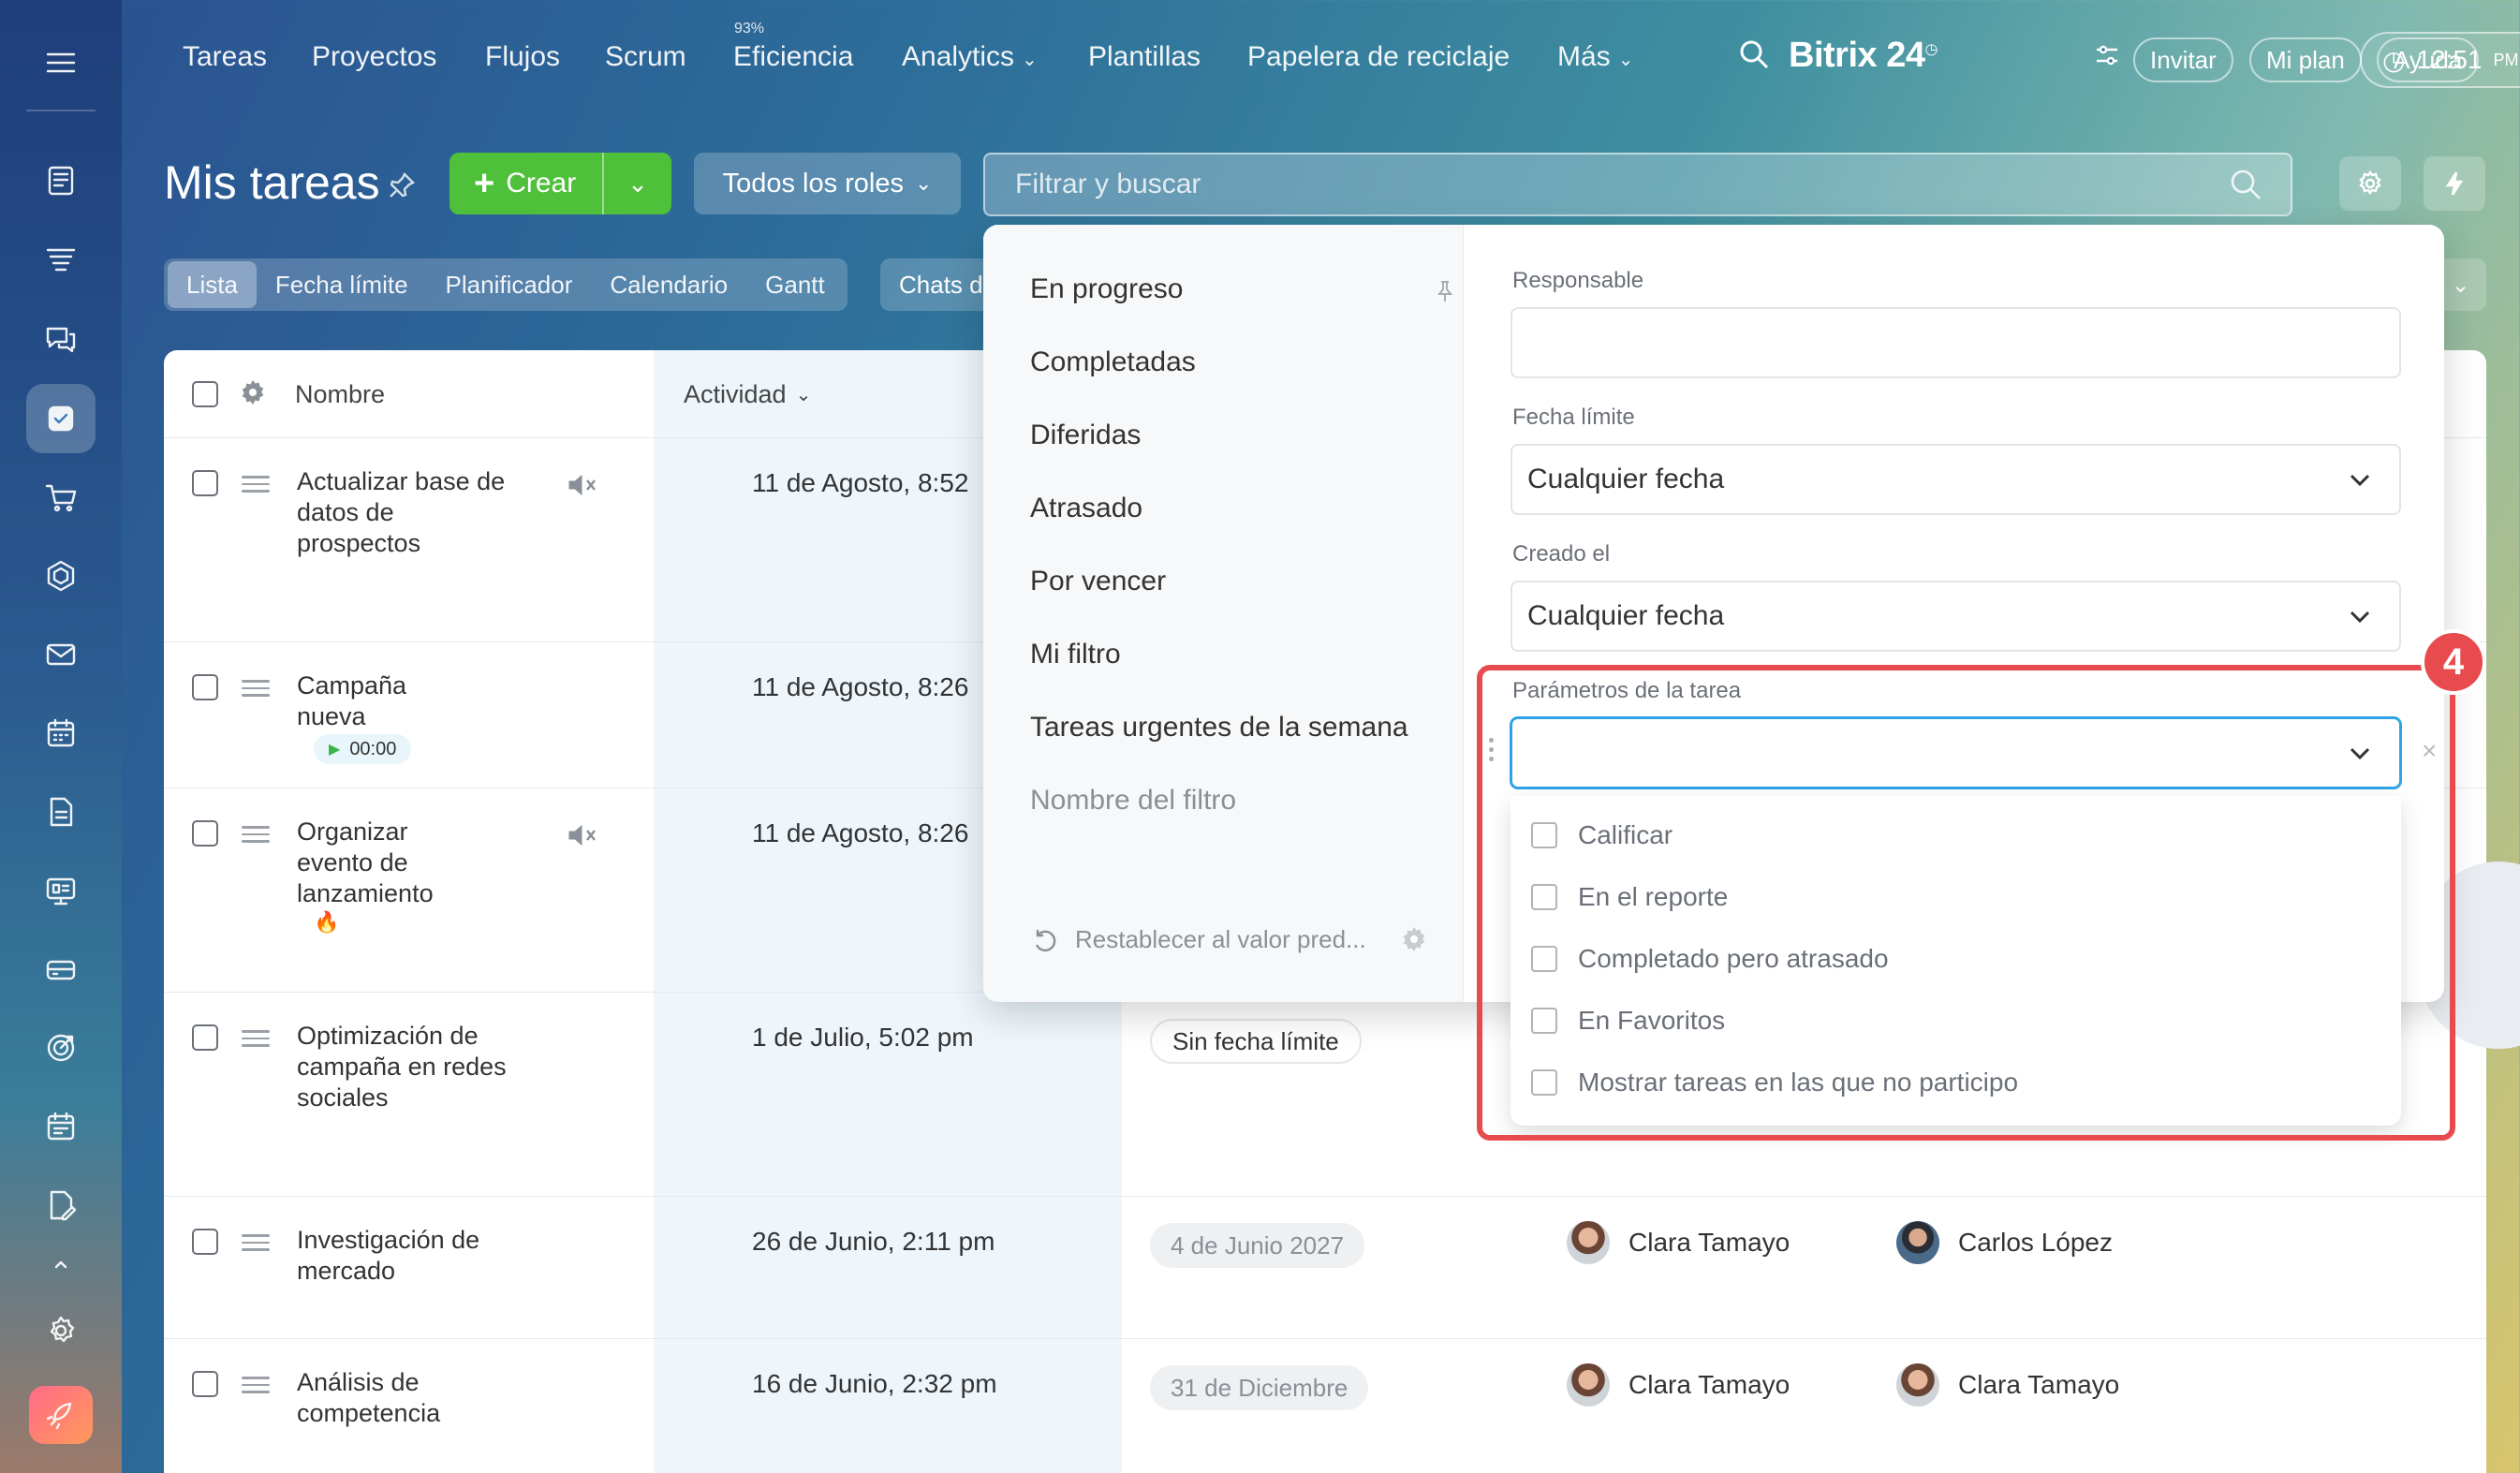  What do you see at coordinates (668, 284) in the screenshot?
I see `tab-calendar: Calendario` at bounding box center [668, 284].